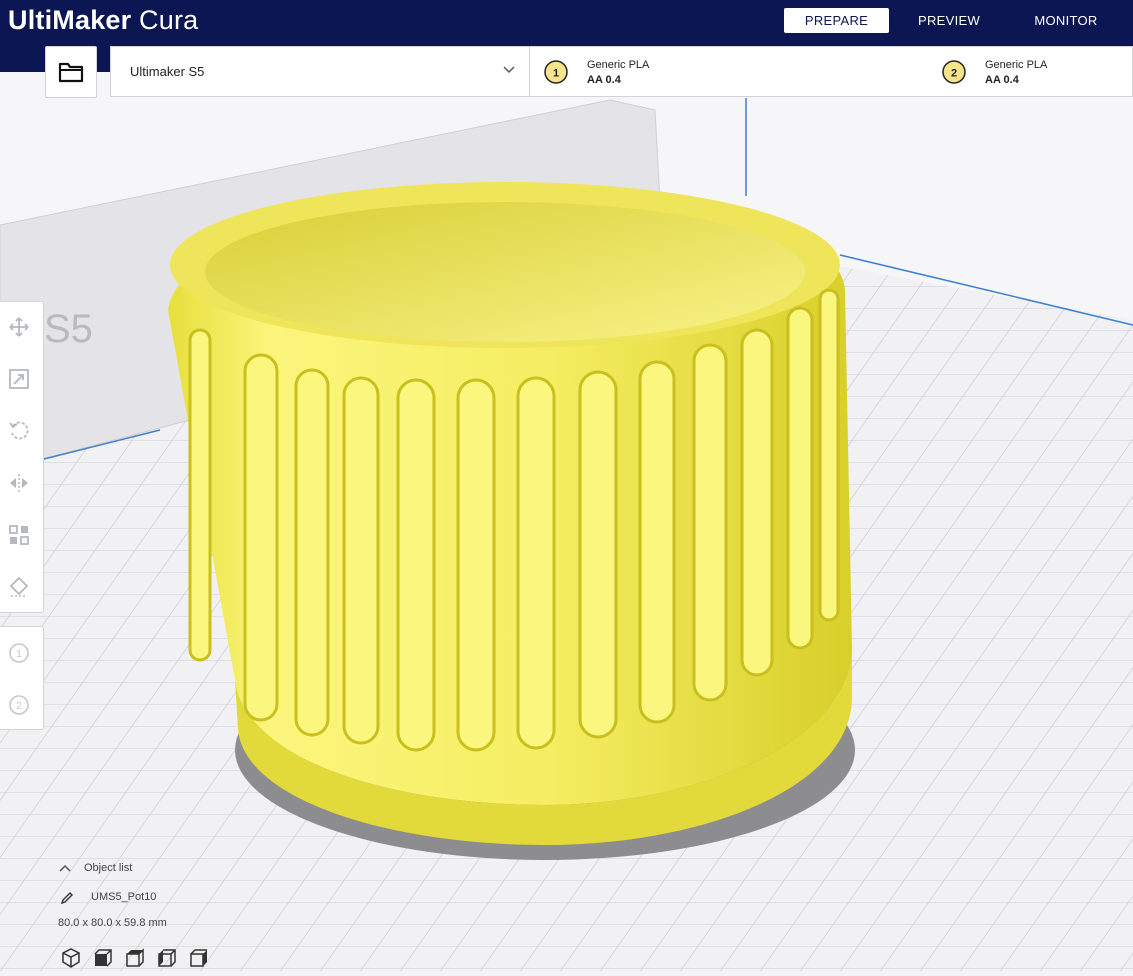 The height and width of the screenshot is (976, 1133). What do you see at coordinates (103, 20) in the screenshot?
I see `app-logo: UltiMaker Cura` at bounding box center [103, 20].